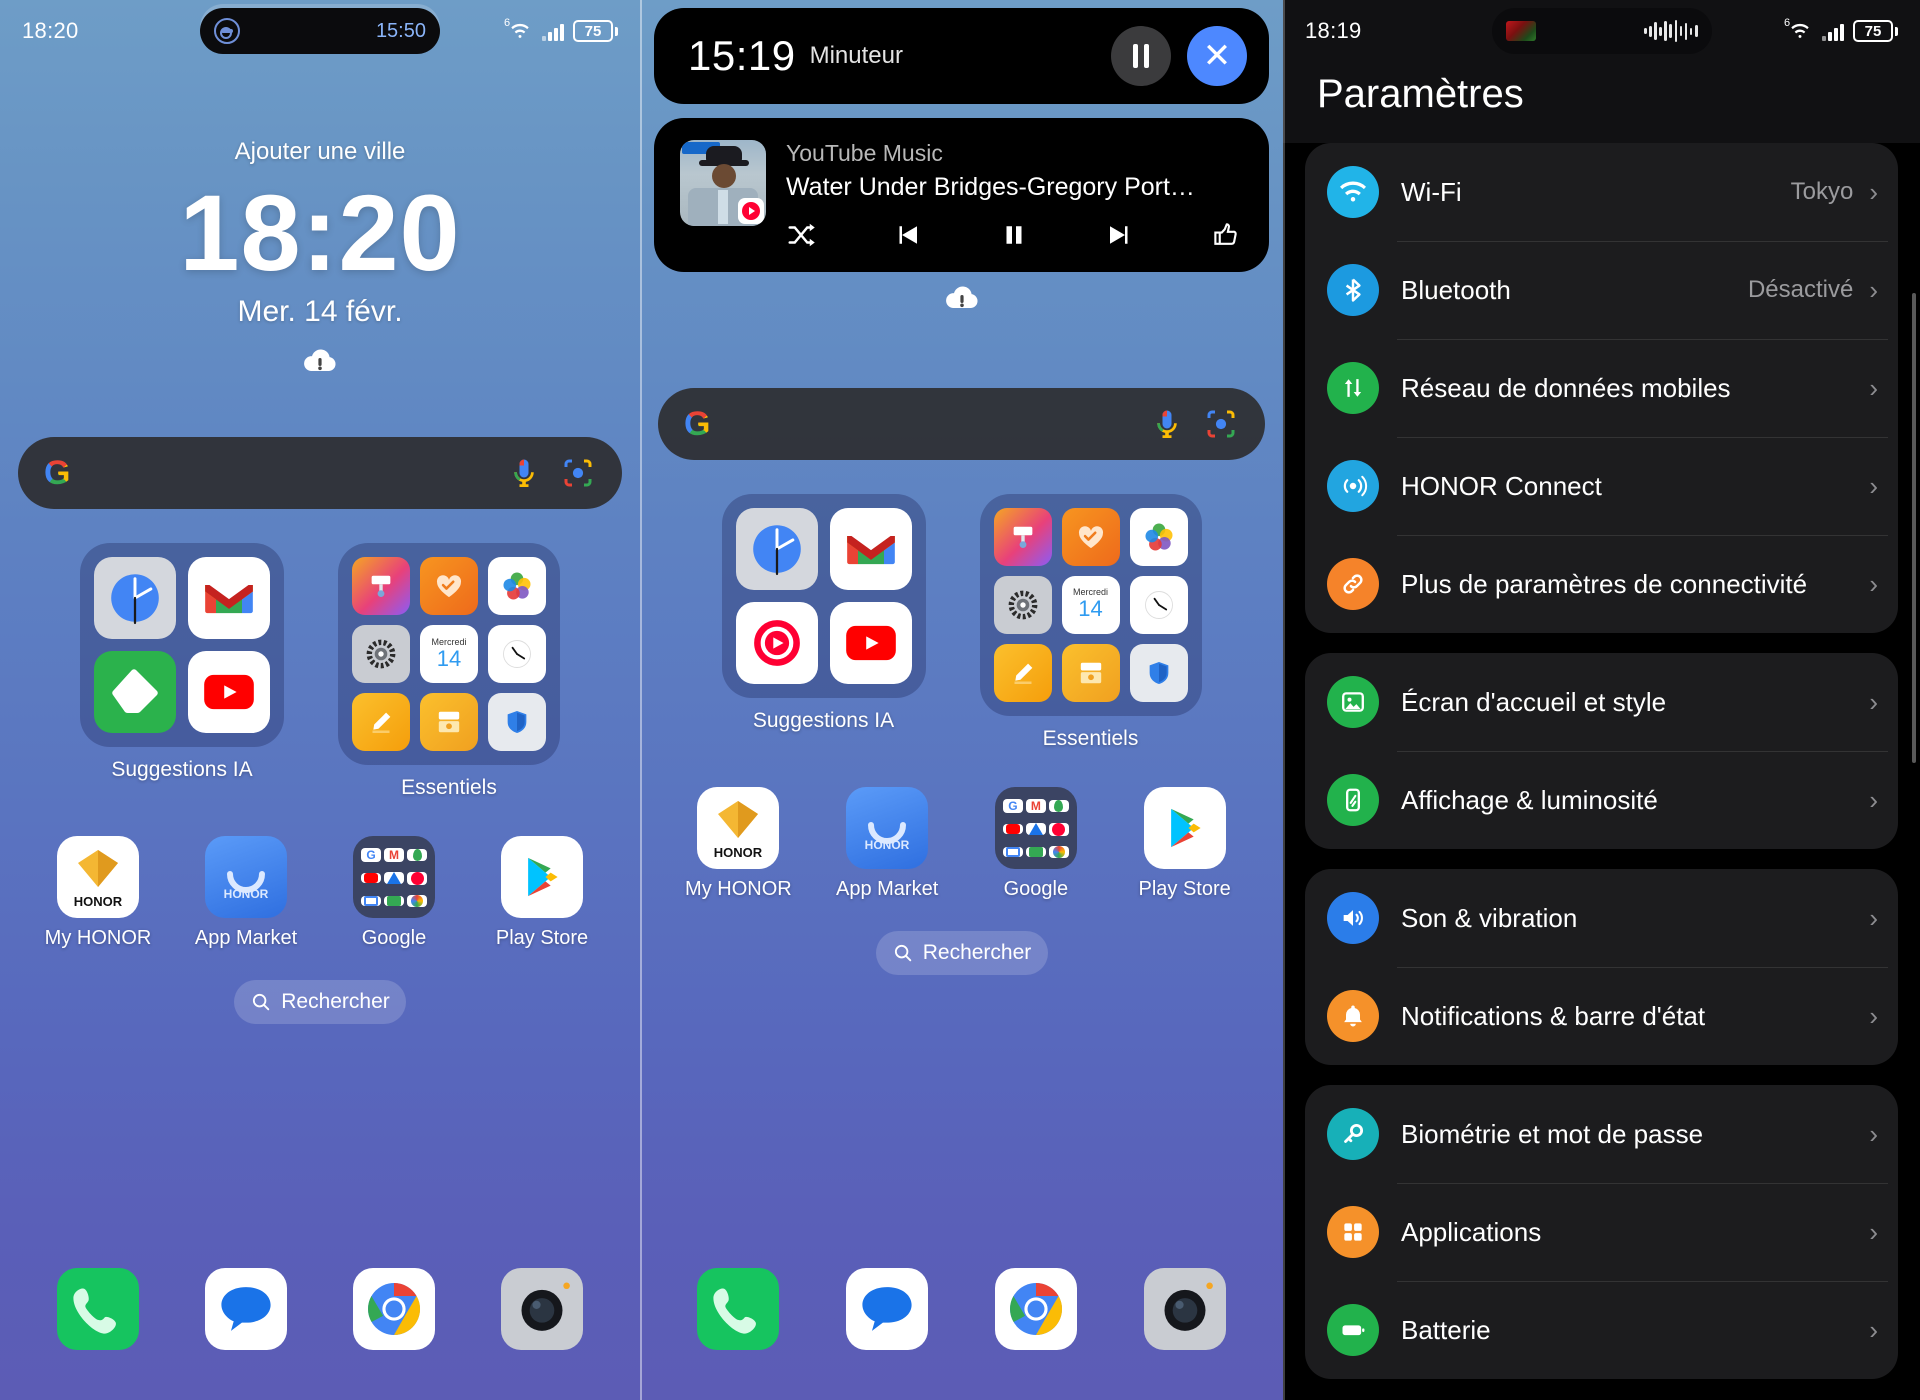 The image size is (1920, 1400). I want to click on battery-indicator: 75, so click(1875, 31).